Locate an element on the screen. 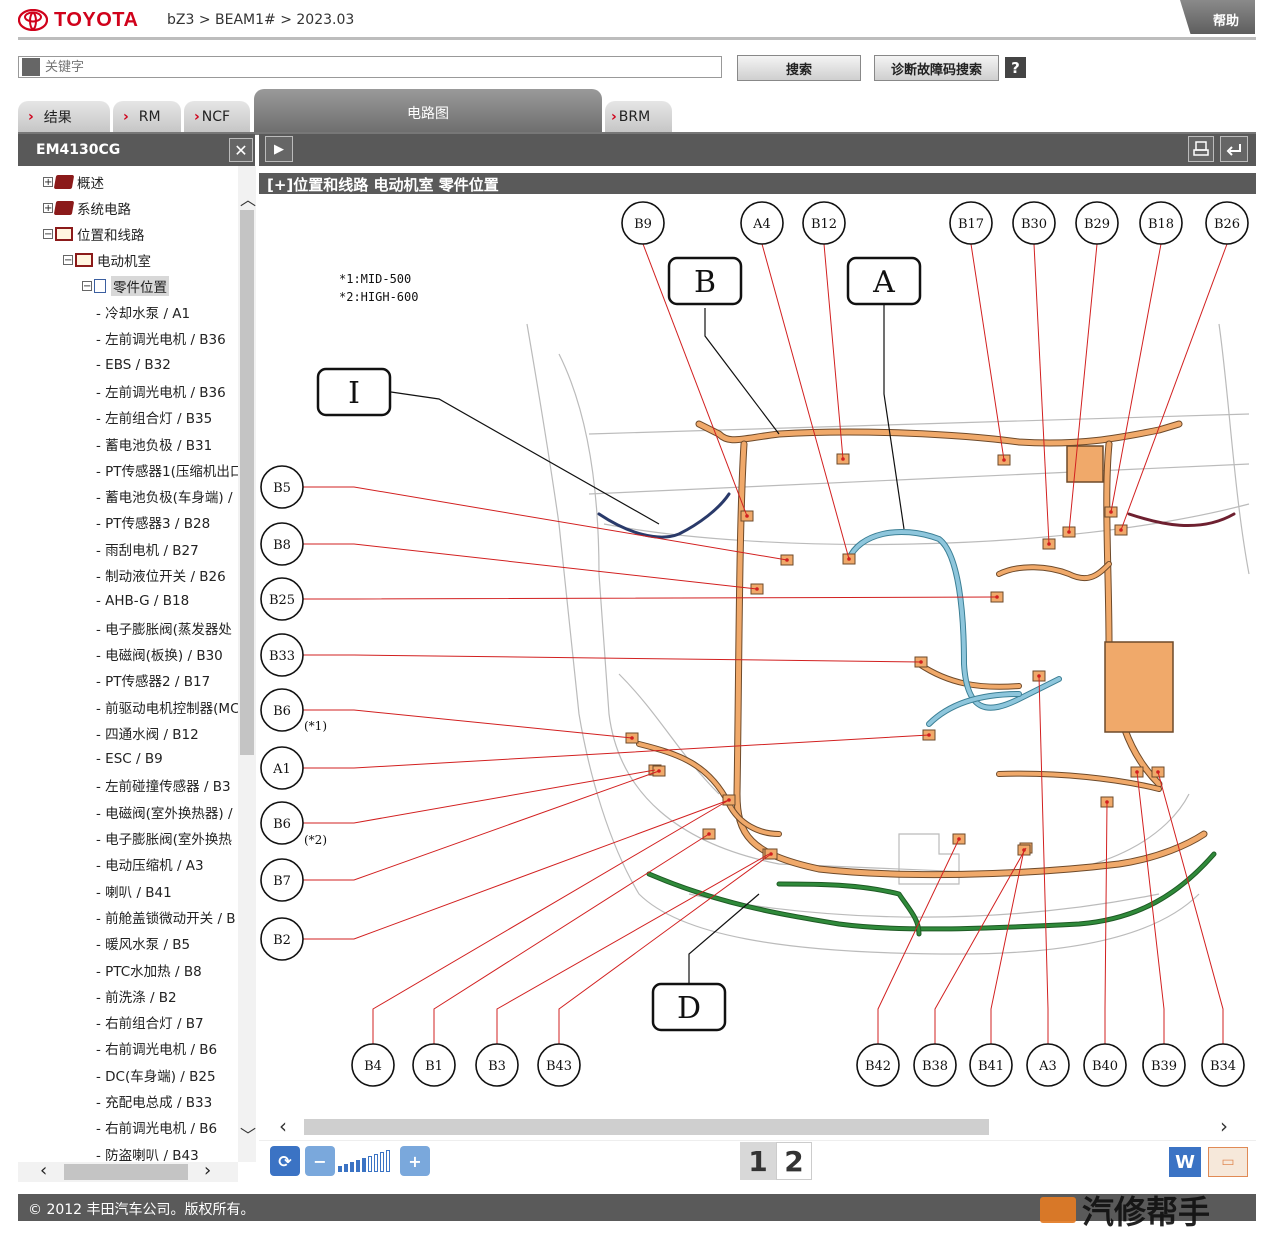 This screenshot has height=1233, width=1275. part-list-item: - DC(车身端) / B25 is located at coordinates (156, 1075).